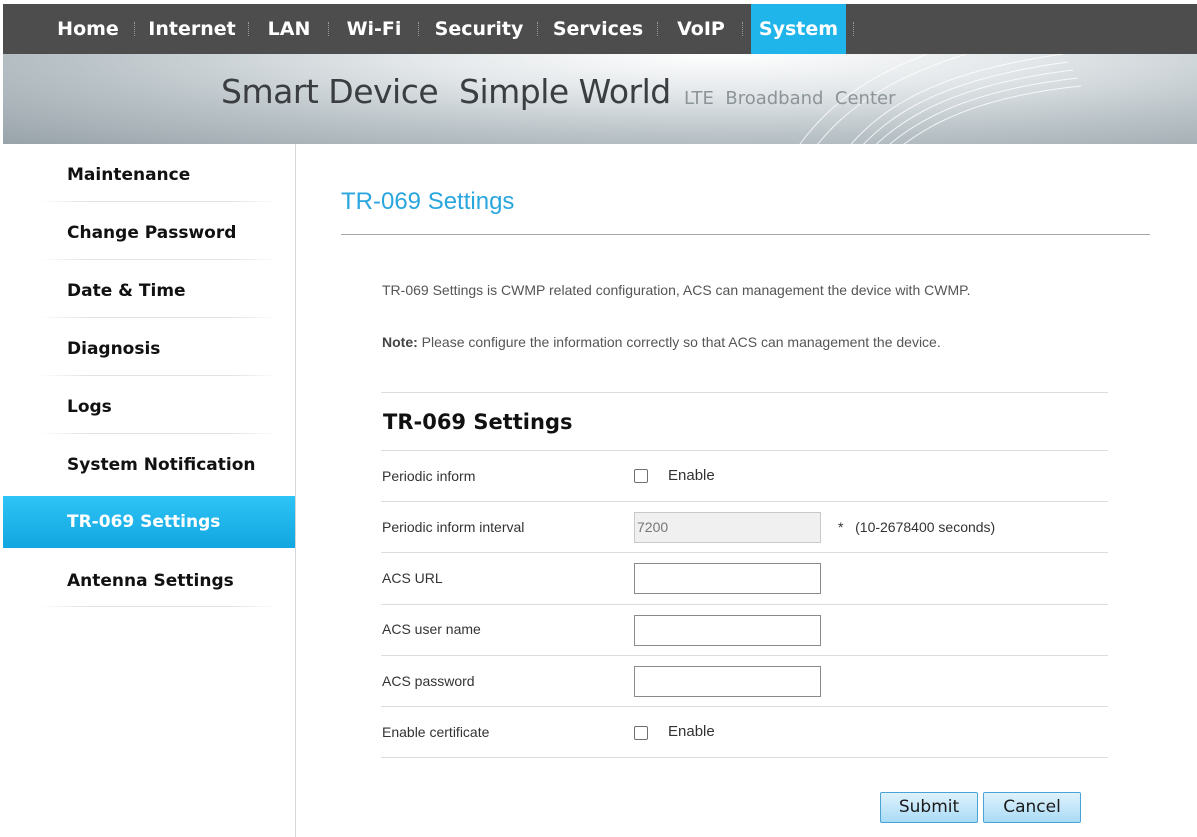  I want to click on nav-lan: LAN, so click(289, 29).